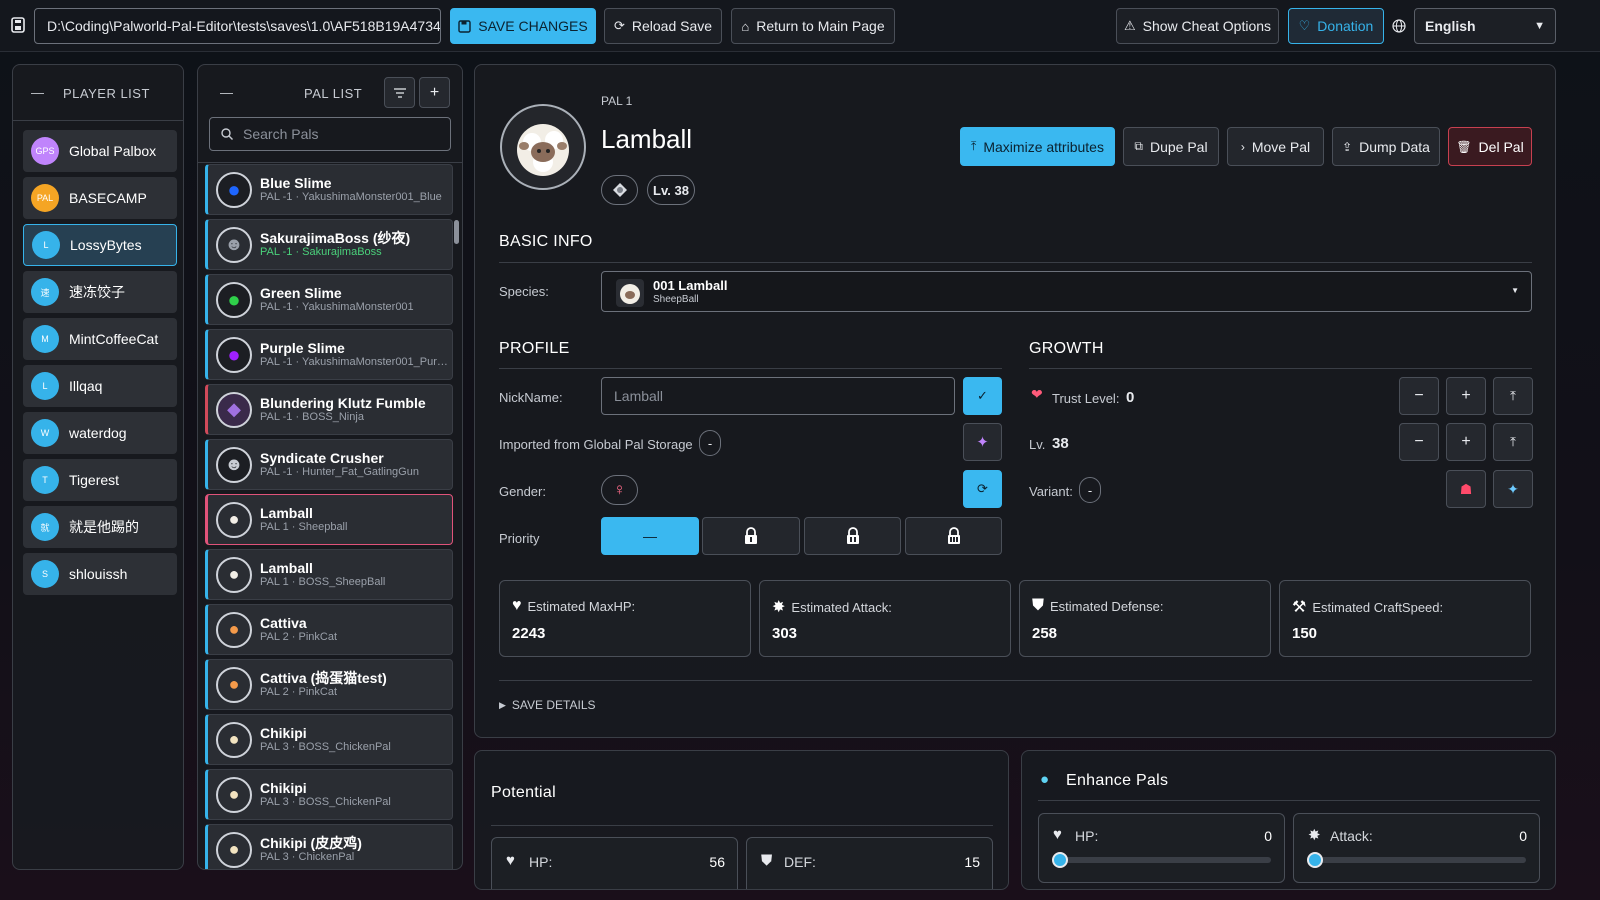  What do you see at coordinates (456, 232) in the screenshot?
I see `pal-list-scrollbar` at bounding box center [456, 232].